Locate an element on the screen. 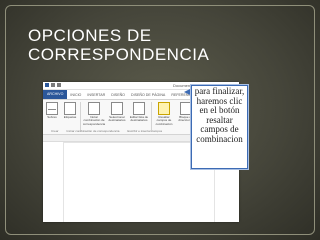  tab-archivo: ARCHIVO is located at coordinates (55, 94).